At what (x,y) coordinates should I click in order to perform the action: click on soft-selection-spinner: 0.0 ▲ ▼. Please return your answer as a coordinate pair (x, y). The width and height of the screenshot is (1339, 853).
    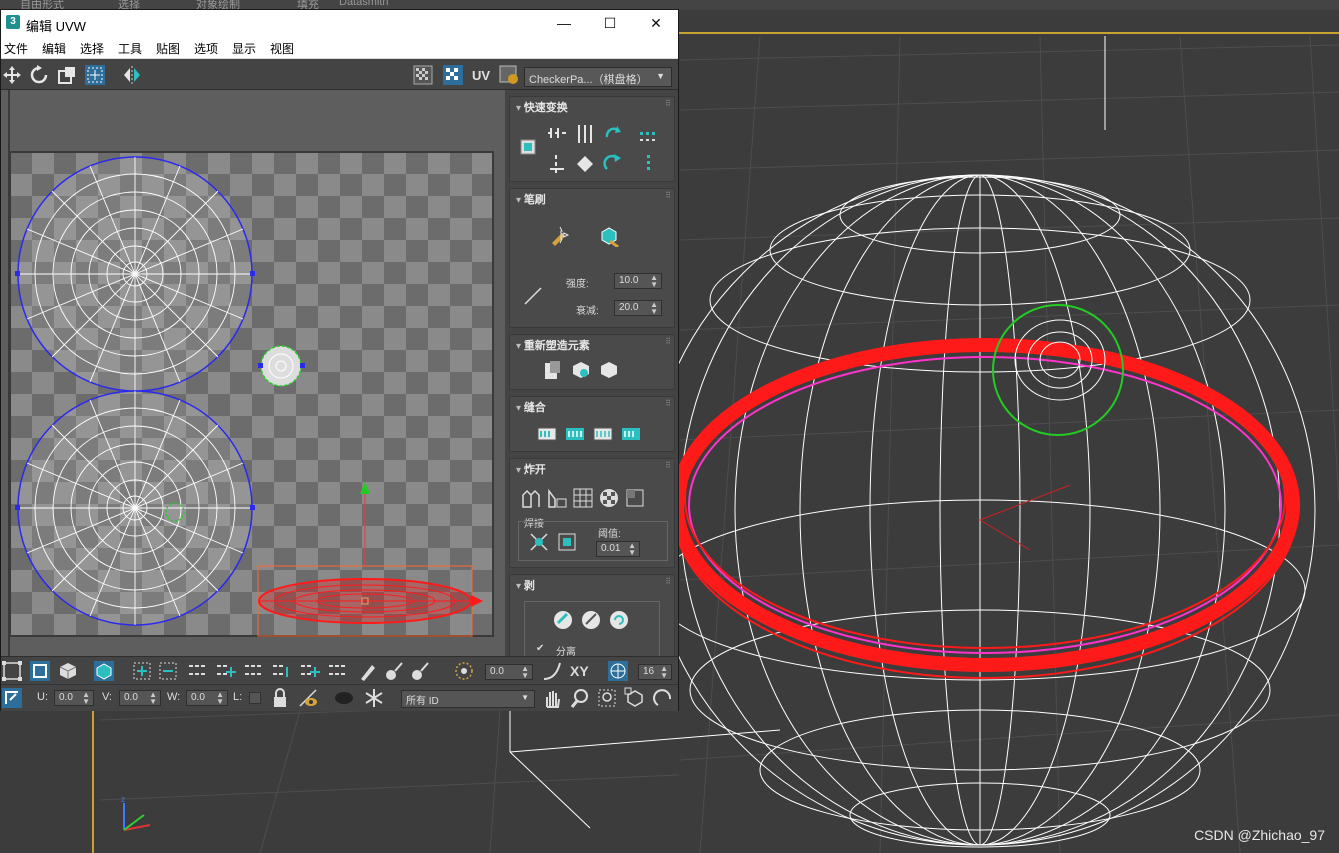
    Looking at the image, I should click on (509, 672).